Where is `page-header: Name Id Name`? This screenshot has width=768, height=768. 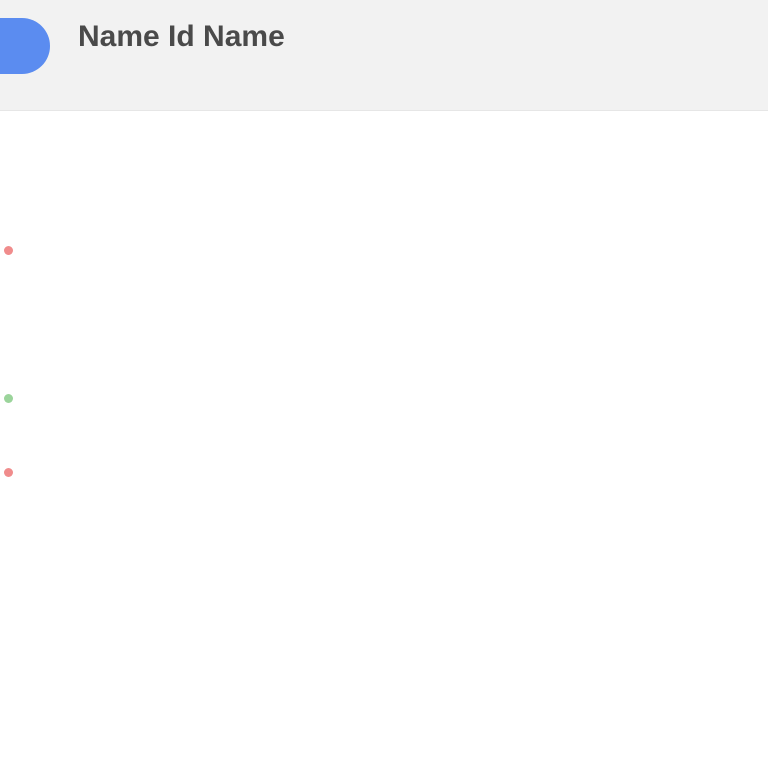
page-header: Name Id Name is located at coordinates (384, 55).